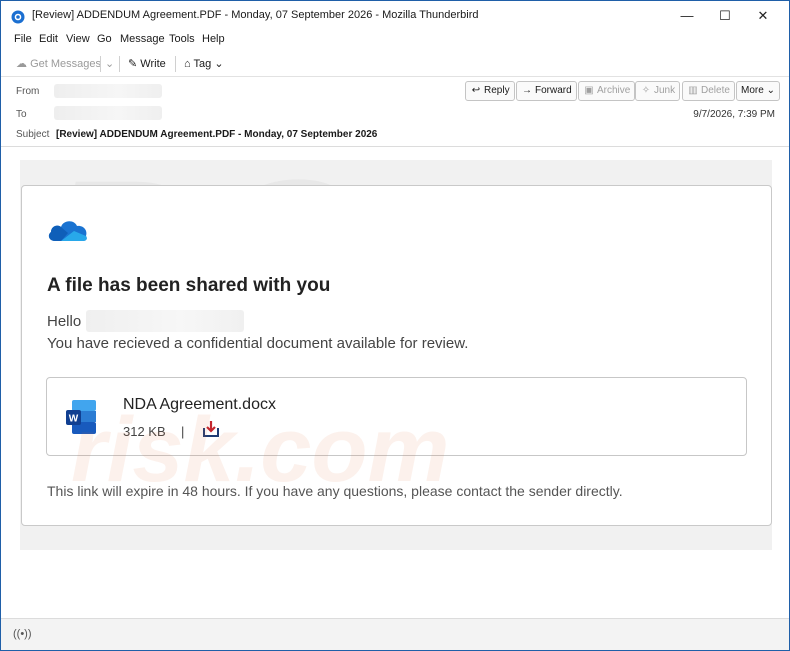 The height and width of the screenshot is (651, 790). What do you see at coordinates (182, 39) in the screenshot?
I see `menu-tools: Tools` at bounding box center [182, 39].